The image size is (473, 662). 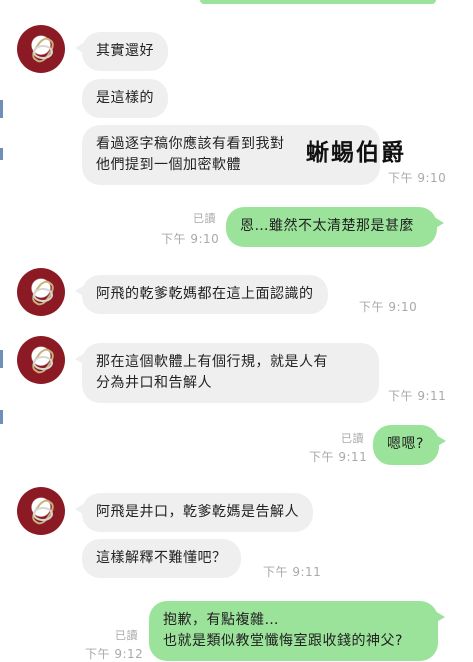 I want to click on message-bubble-outgoing: 恩…雖然不太清楚那是甚麼, so click(x=335, y=227).